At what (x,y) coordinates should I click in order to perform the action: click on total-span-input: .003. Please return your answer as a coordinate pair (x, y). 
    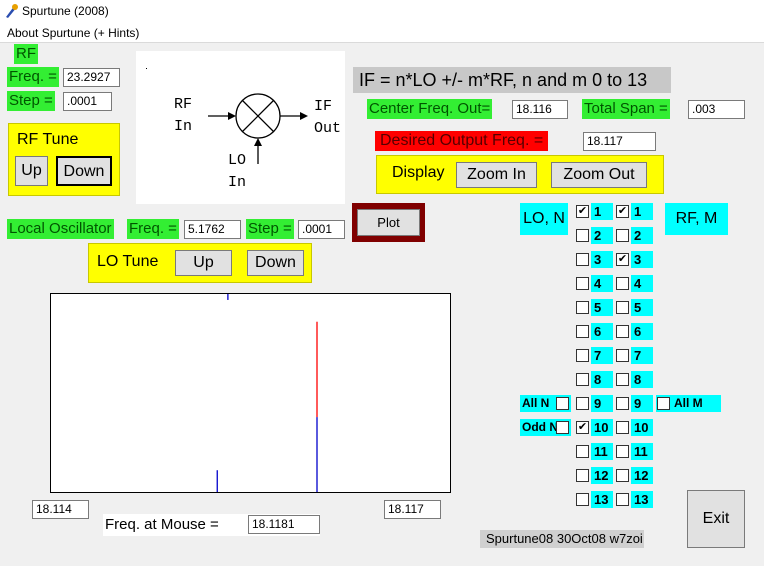
    Looking at the image, I should click on (716, 109).